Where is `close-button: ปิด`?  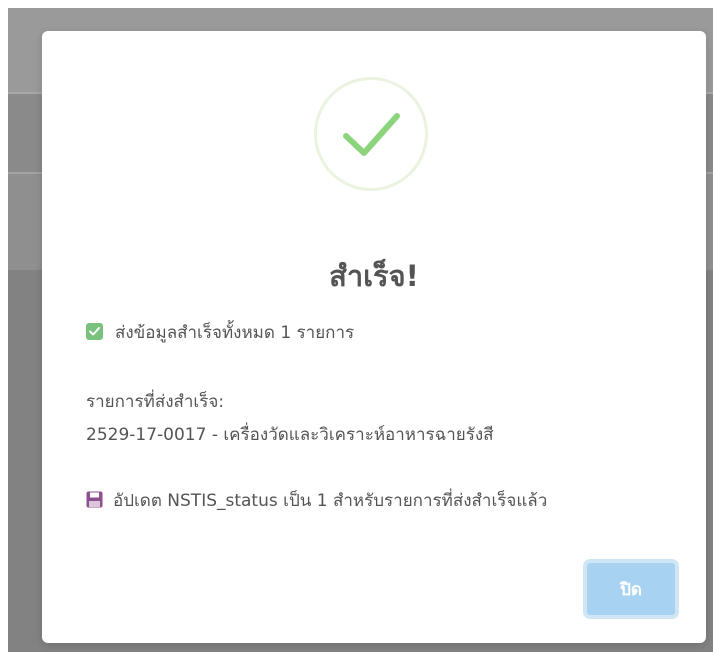
close-button: ปิด is located at coordinates (631, 589).